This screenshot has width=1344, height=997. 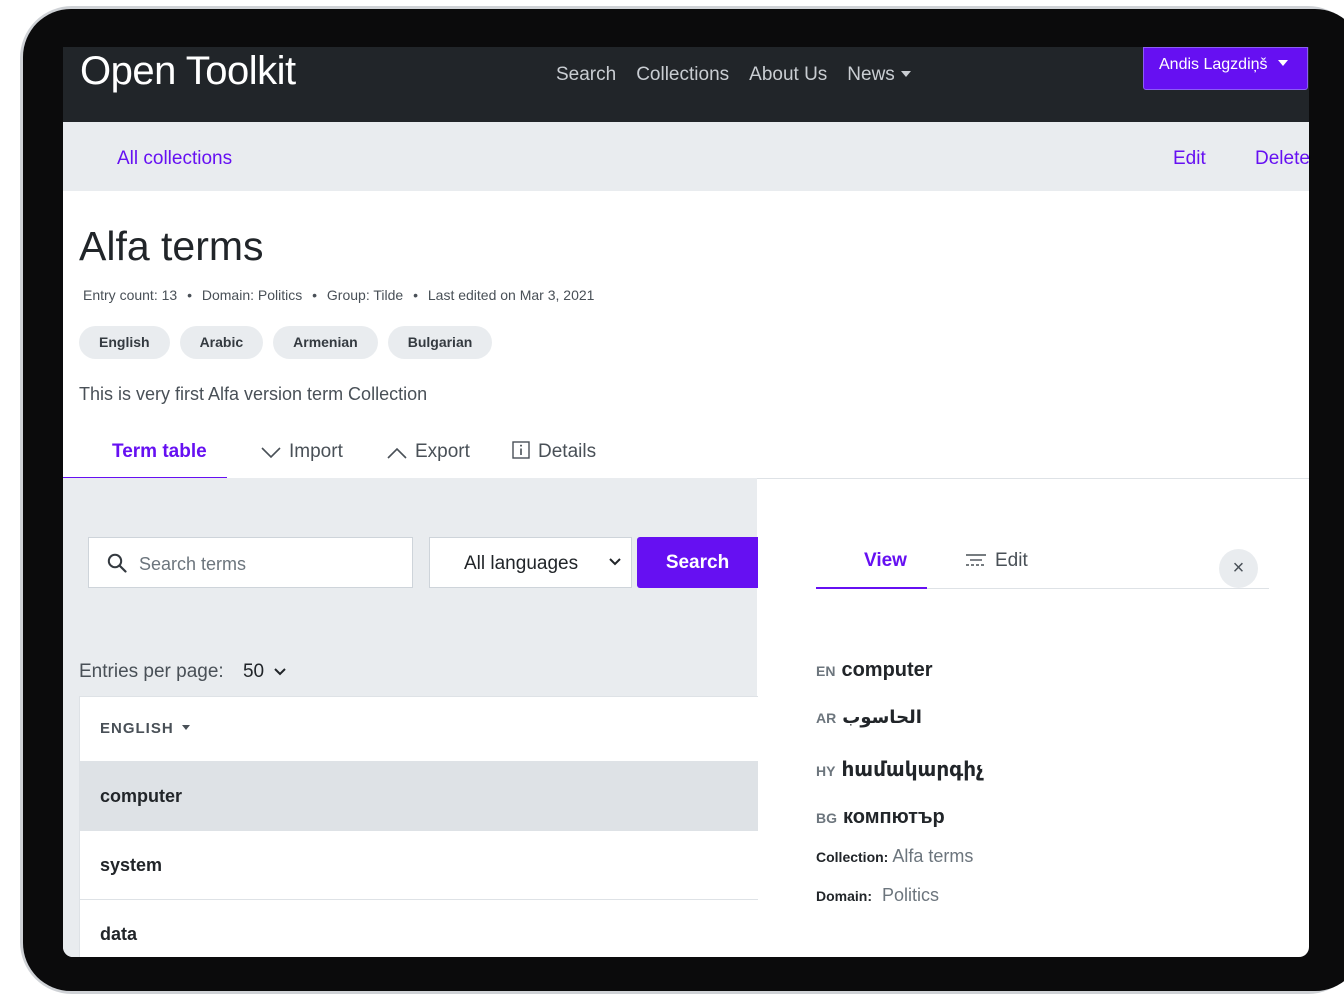 I want to click on nav-link-news: News, so click(x=879, y=75).